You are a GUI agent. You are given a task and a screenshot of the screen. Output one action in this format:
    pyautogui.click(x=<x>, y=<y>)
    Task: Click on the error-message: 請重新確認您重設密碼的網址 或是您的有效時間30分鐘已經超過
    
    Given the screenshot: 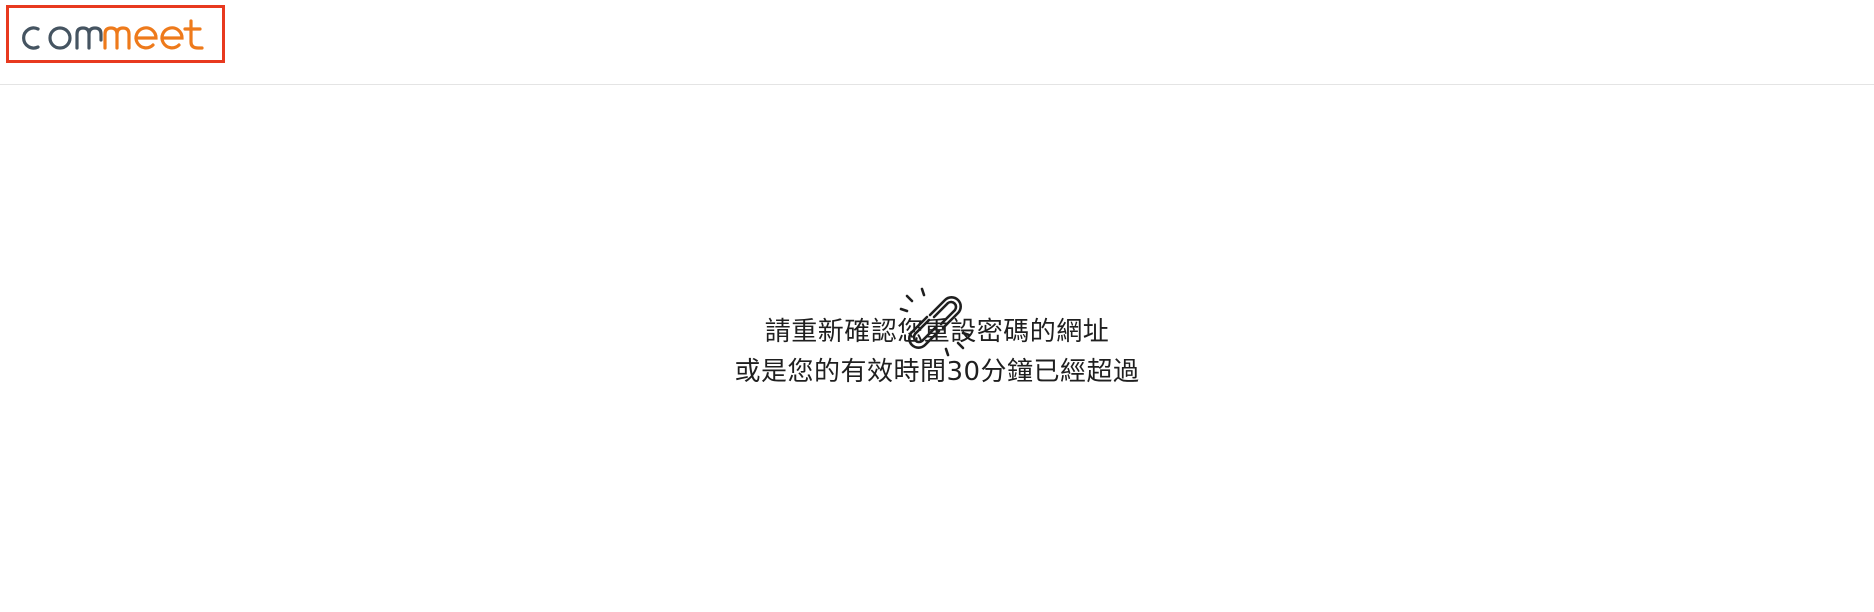 What is the action you would take?
    pyautogui.click(x=937, y=352)
    